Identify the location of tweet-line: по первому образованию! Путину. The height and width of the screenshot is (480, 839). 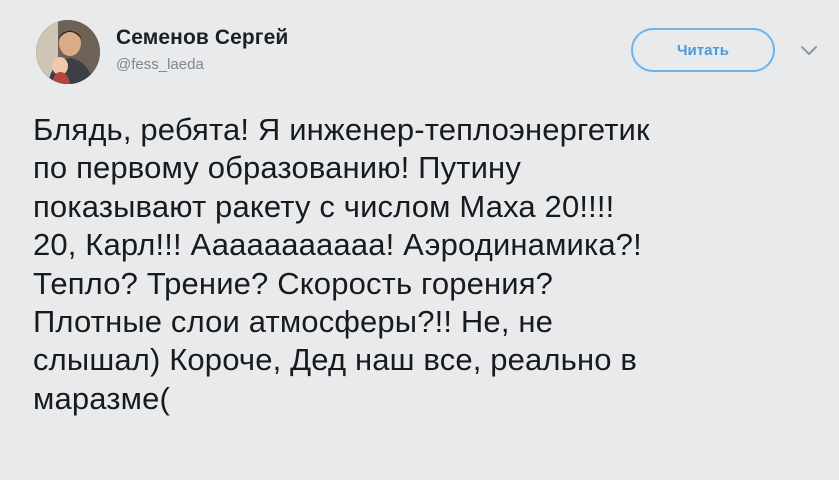
(277, 168).